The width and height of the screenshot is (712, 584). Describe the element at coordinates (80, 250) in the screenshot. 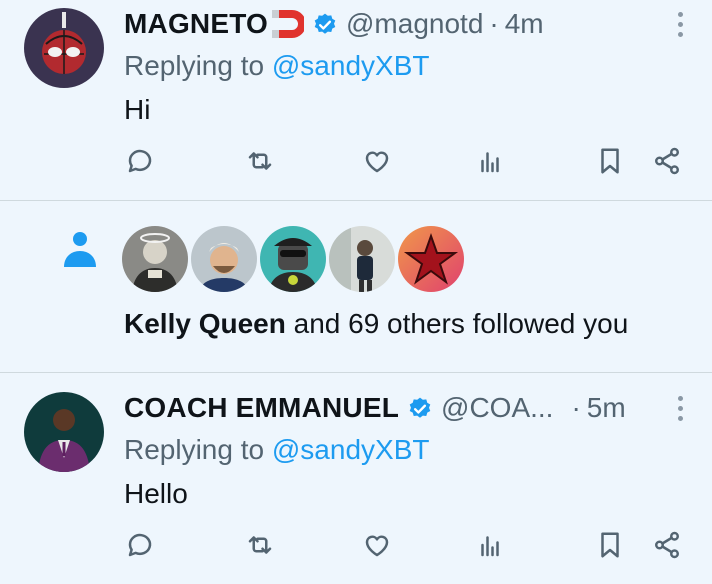

I see `person-icon` at that location.